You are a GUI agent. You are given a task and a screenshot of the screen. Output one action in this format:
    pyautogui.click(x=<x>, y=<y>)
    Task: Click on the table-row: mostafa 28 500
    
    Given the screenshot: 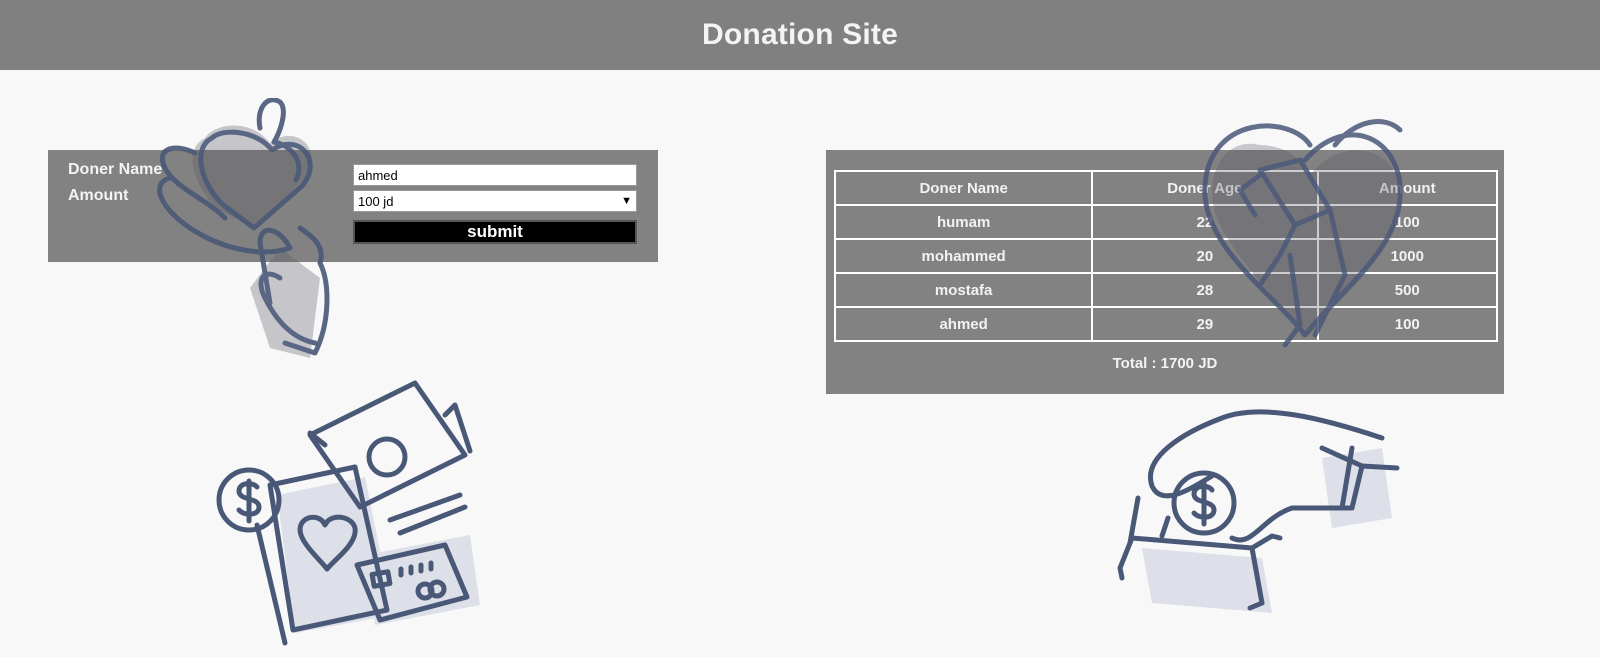 What is the action you would take?
    pyautogui.click(x=1165, y=290)
    